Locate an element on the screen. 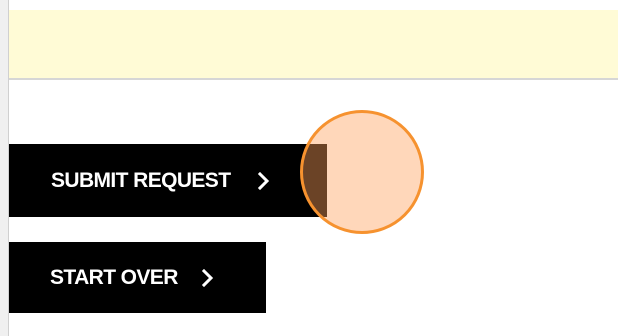 The height and width of the screenshot is (336, 618). left-edge-border is located at coordinates (4, 168).